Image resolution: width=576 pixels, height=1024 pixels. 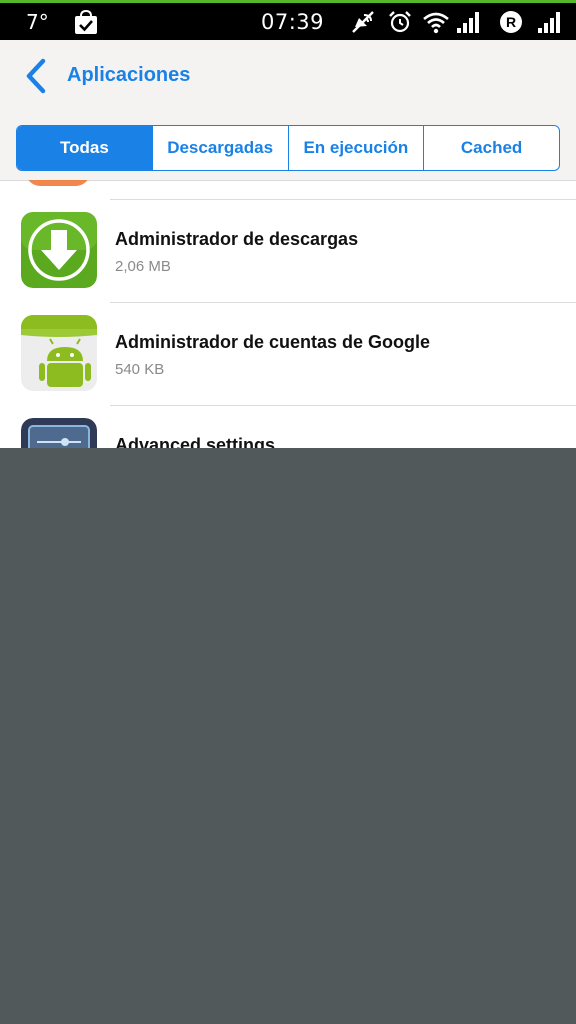 I want to click on page-title: Aplicaciones, so click(x=129, y=75).